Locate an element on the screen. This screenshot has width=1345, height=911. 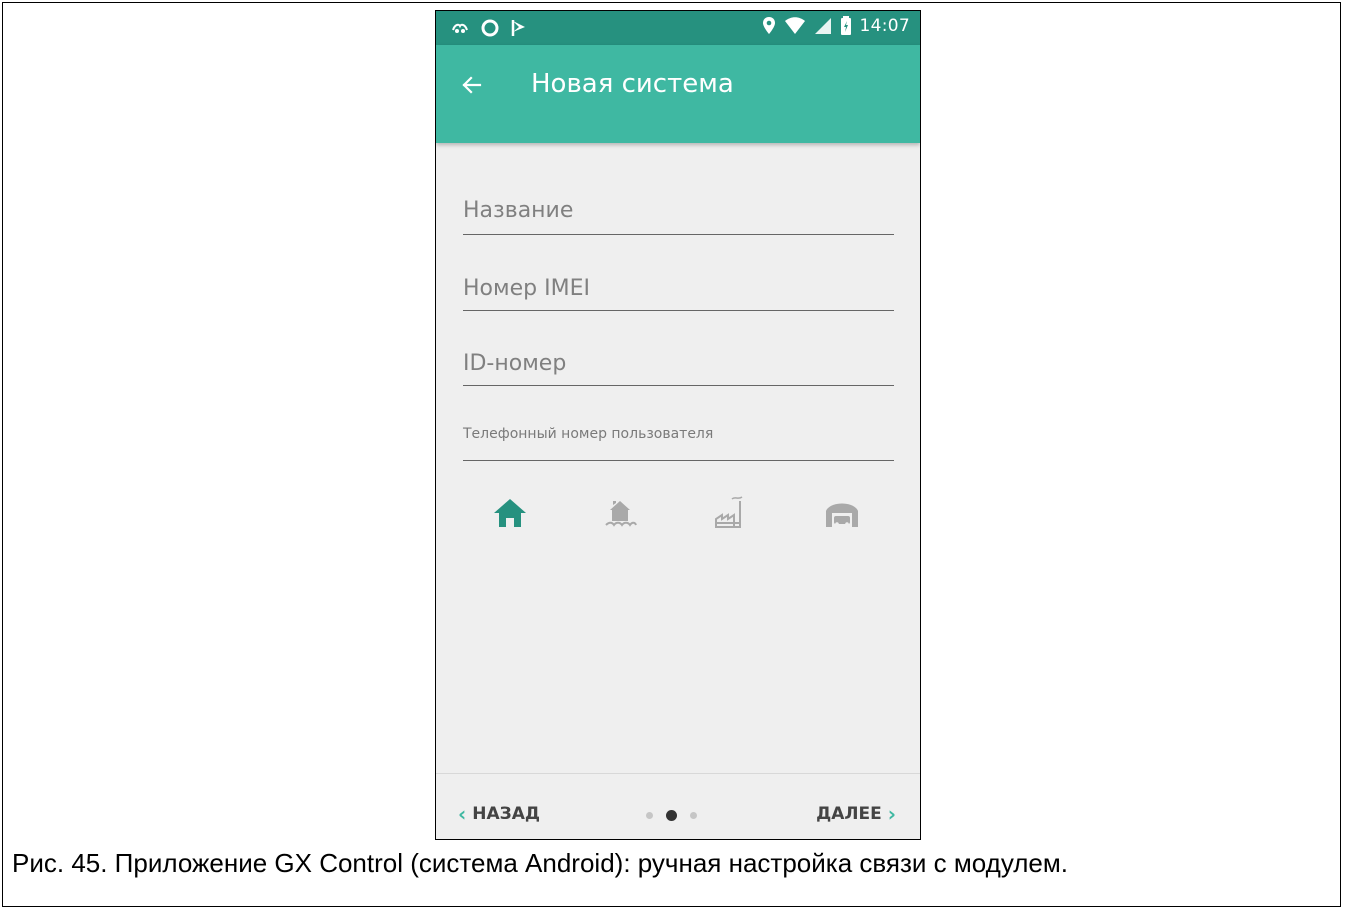
page-indicator is located at coordinates (671, 815).